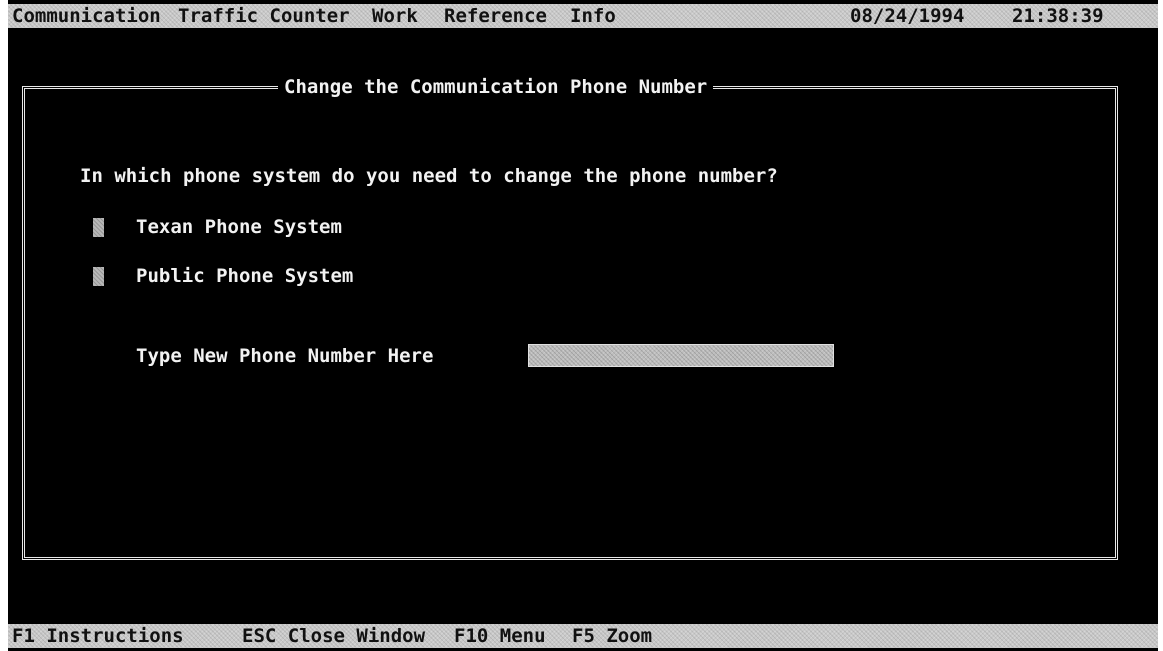  What do you see at coordinates (86, 16) in the screenshot?
I see `menu-item-communication: Communication` at bounding box center [86, 16].